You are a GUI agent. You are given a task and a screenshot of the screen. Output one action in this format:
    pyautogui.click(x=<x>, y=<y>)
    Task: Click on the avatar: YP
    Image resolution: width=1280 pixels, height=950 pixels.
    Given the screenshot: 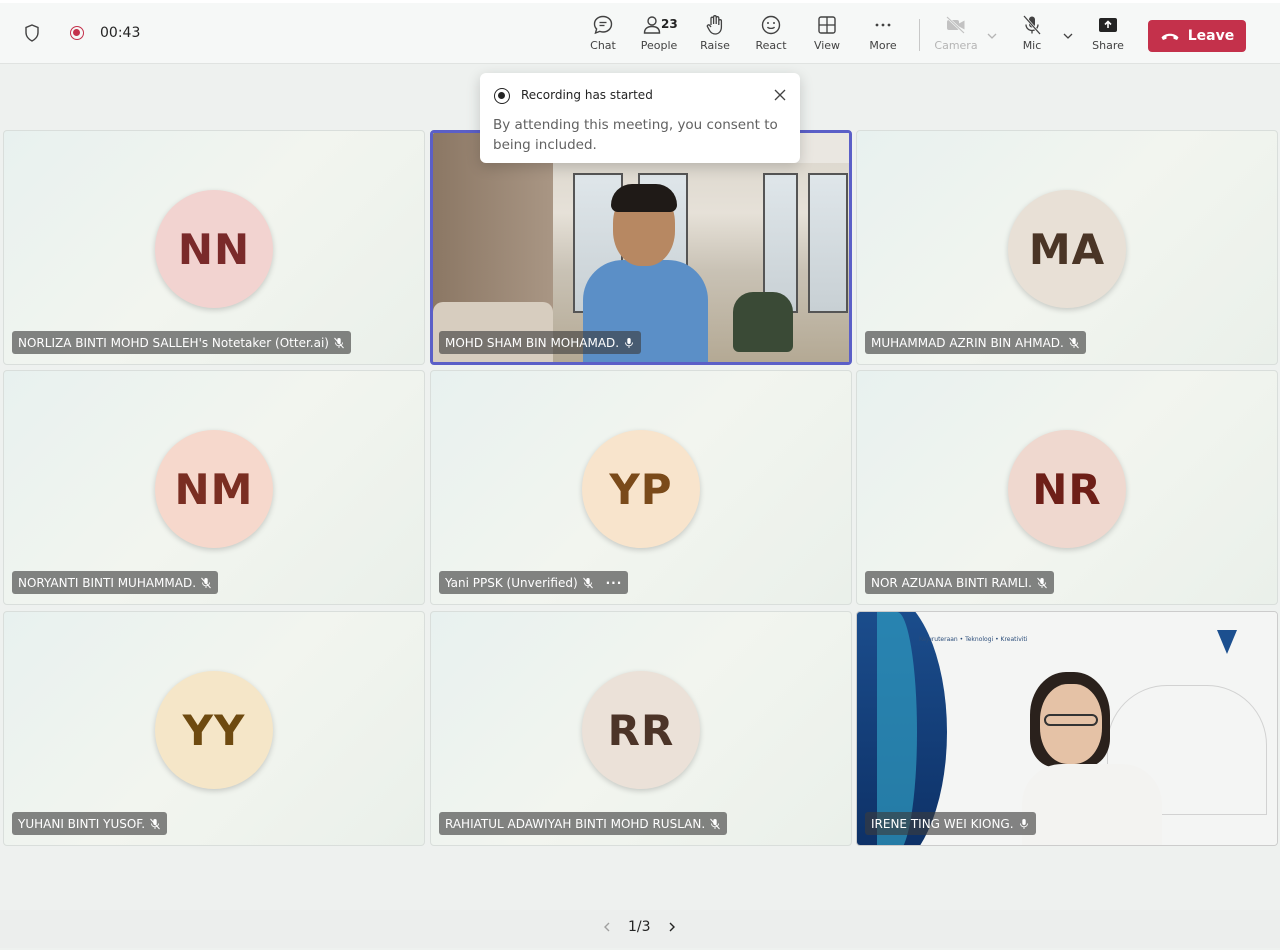 What is the action you would take?
    pyautogui.click(x=641, y=489)
    